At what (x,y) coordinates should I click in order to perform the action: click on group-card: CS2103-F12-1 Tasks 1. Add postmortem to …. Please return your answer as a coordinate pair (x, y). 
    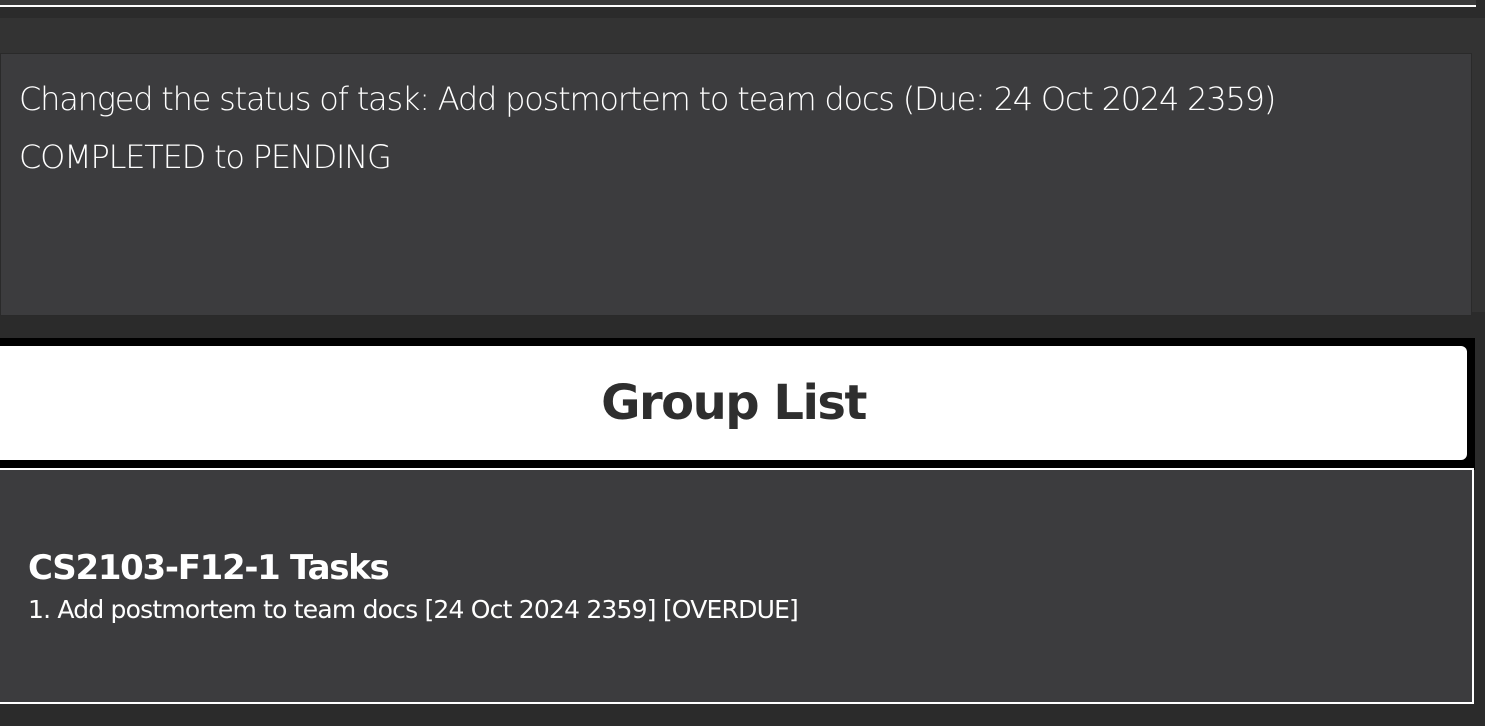
    Looking at the image, I should click on (413, 588).